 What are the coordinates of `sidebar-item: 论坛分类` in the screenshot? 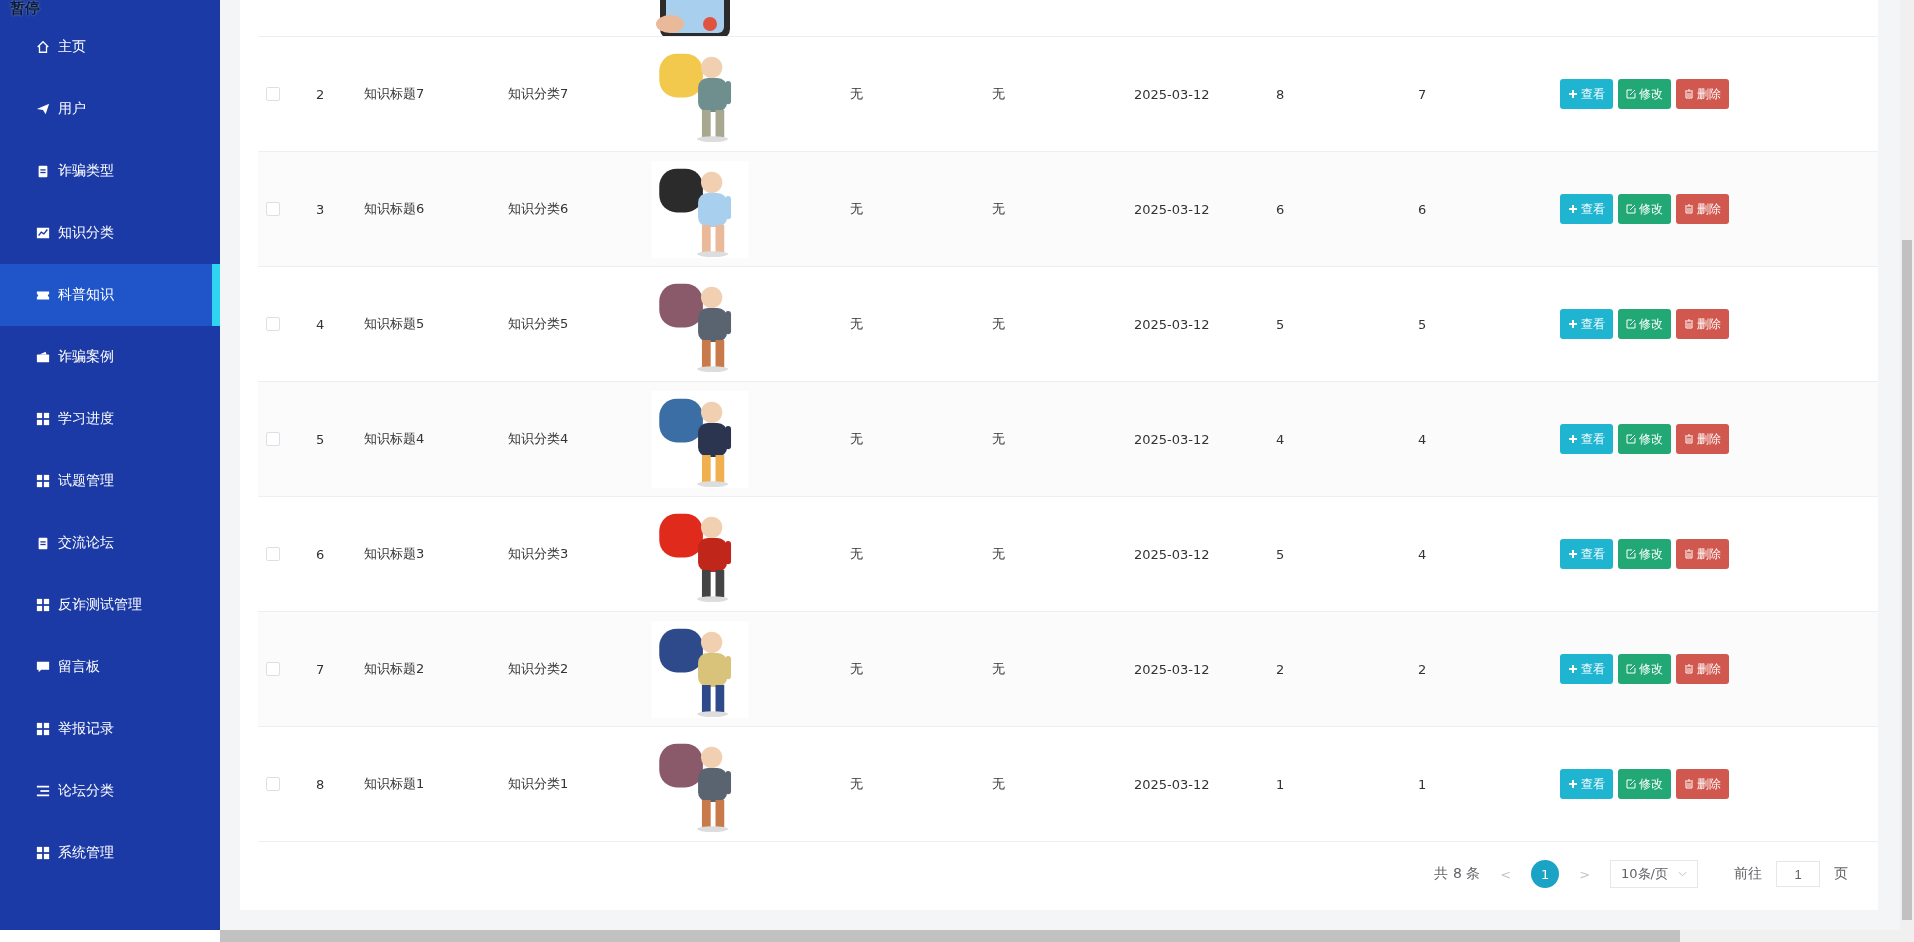 It's located at (110, 791).